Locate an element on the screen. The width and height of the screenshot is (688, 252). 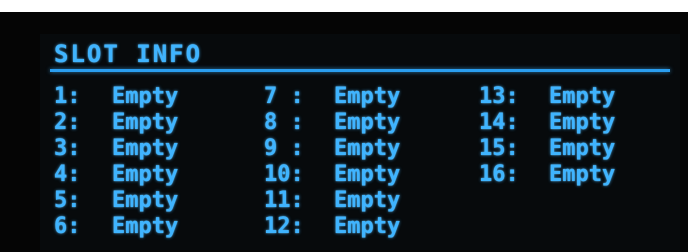
slot-number: 1: is located at coordinates (67, 96).